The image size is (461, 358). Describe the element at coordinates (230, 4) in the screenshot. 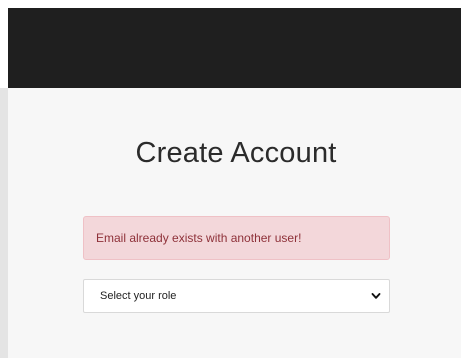

I see `top-strip` at that location.